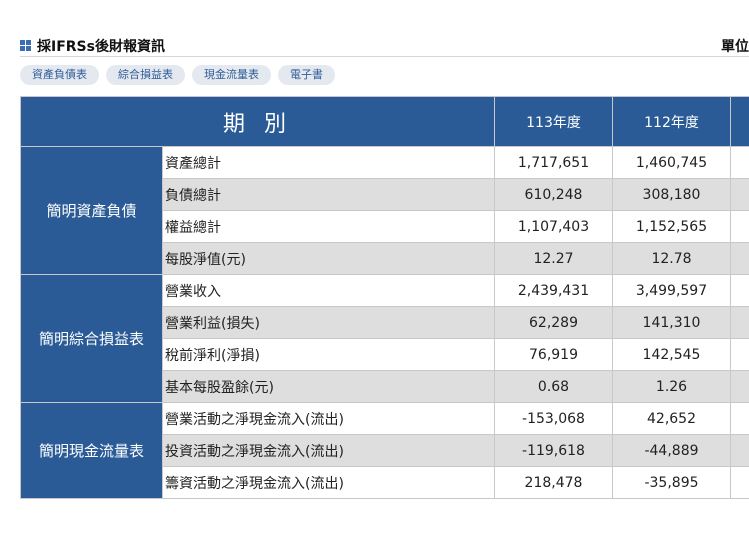 This screenshot has height=549, width=749. What do you see at coordinates (553, 258) in the screenshot?
I see `value-cell: 12.27` at bounding box center [553, 258].